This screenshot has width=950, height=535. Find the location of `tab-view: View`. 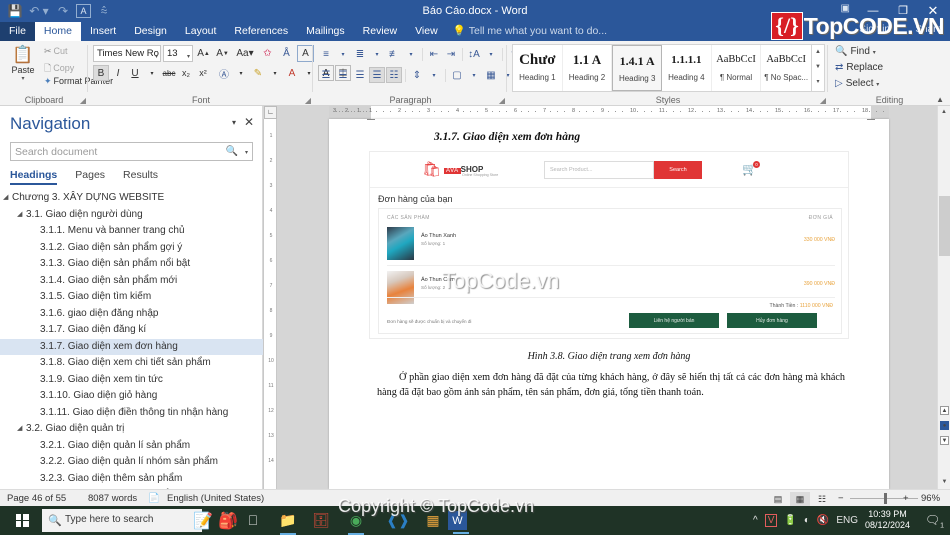

tab-view: View is located at coordinates (426, 31).